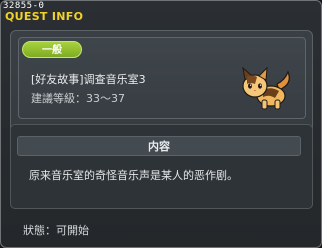 The image size is (322, 248). What do you see at coordinates (44, 16) in the screenshot?
I see `window-title: QUEST INFO` at bounding box center [44, 16].